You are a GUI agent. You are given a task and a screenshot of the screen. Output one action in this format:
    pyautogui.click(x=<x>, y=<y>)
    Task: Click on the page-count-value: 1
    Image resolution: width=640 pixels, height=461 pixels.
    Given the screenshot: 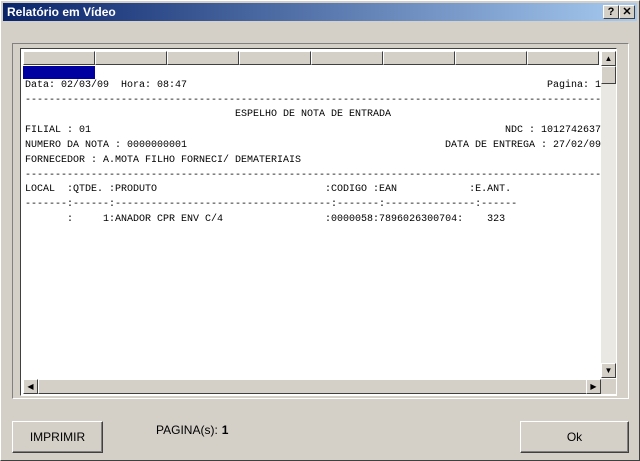 What is the action you would take?
    pyautogui.click(x=225, y=430)
    